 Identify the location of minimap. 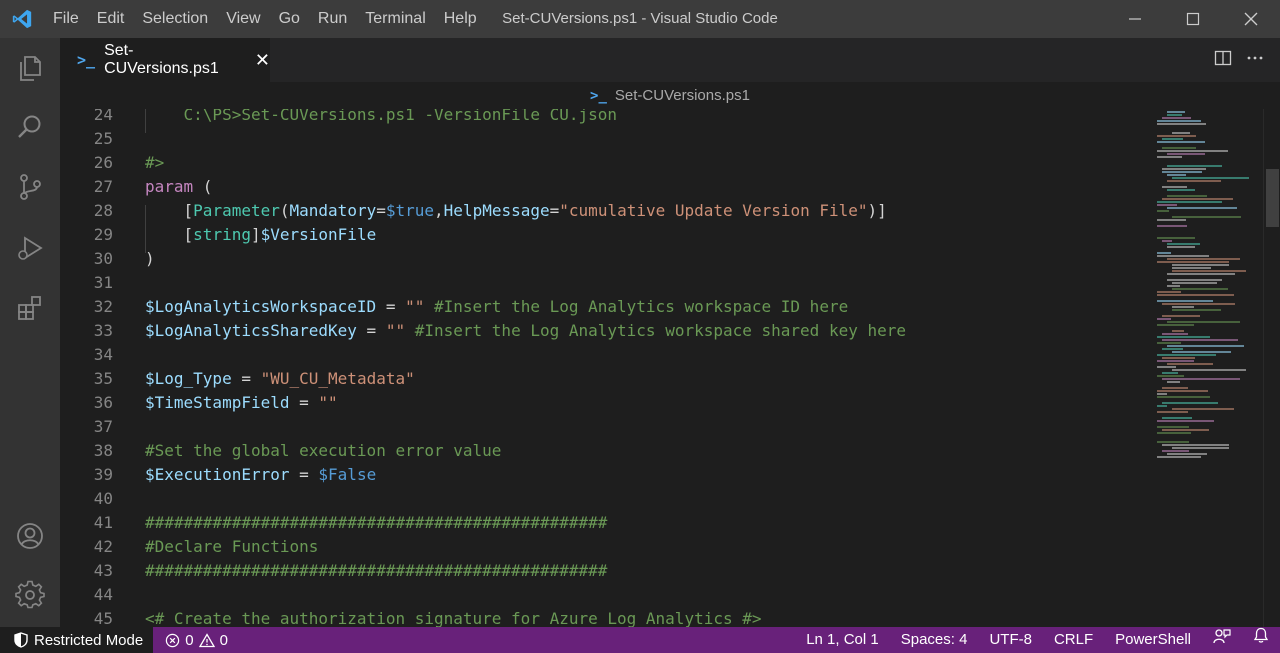
(1204, 368).